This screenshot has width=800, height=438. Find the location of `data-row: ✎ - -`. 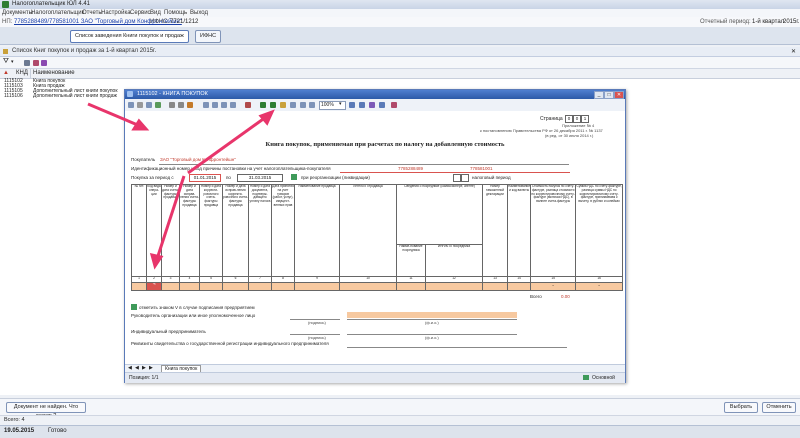

data-row: ✎ - - is located at coordinates (377, 286).